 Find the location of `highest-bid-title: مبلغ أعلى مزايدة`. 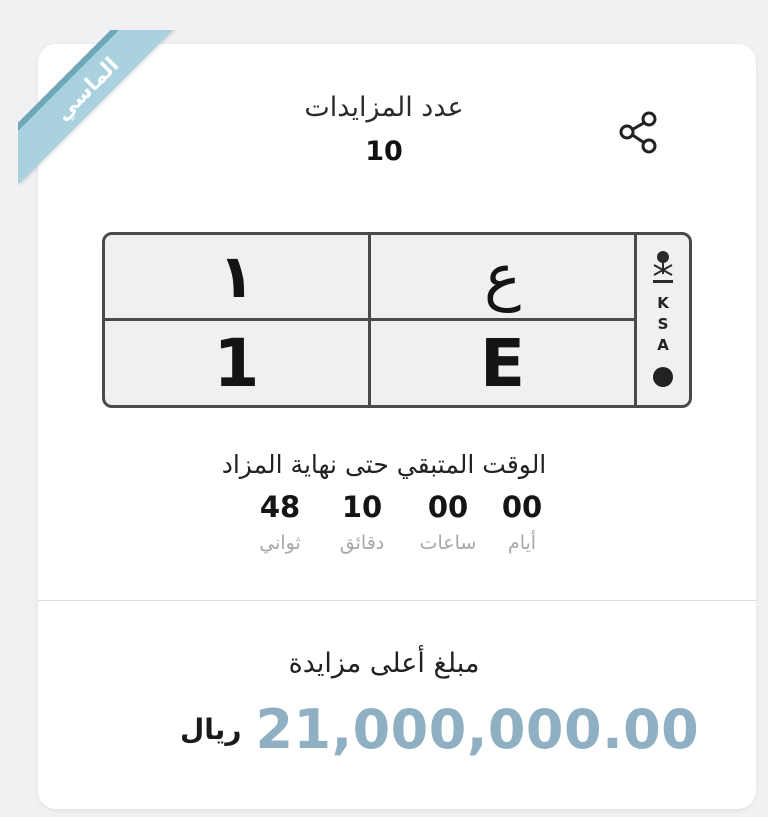

highest-bid-title: مبلغ أعلى مزايدة is located at coordinates (384, 663).